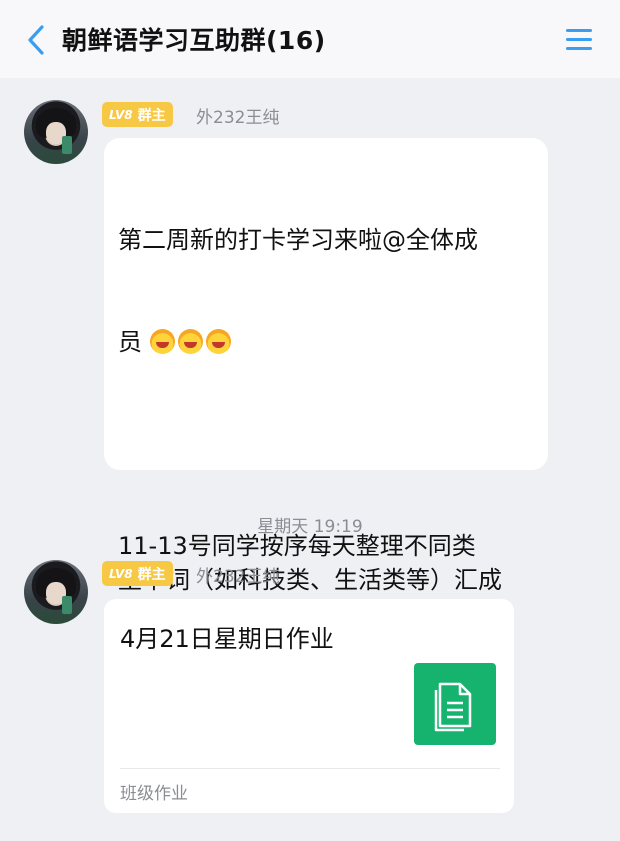  I want to click on card-title: 4月21日星期日作业, so click(227, 639).